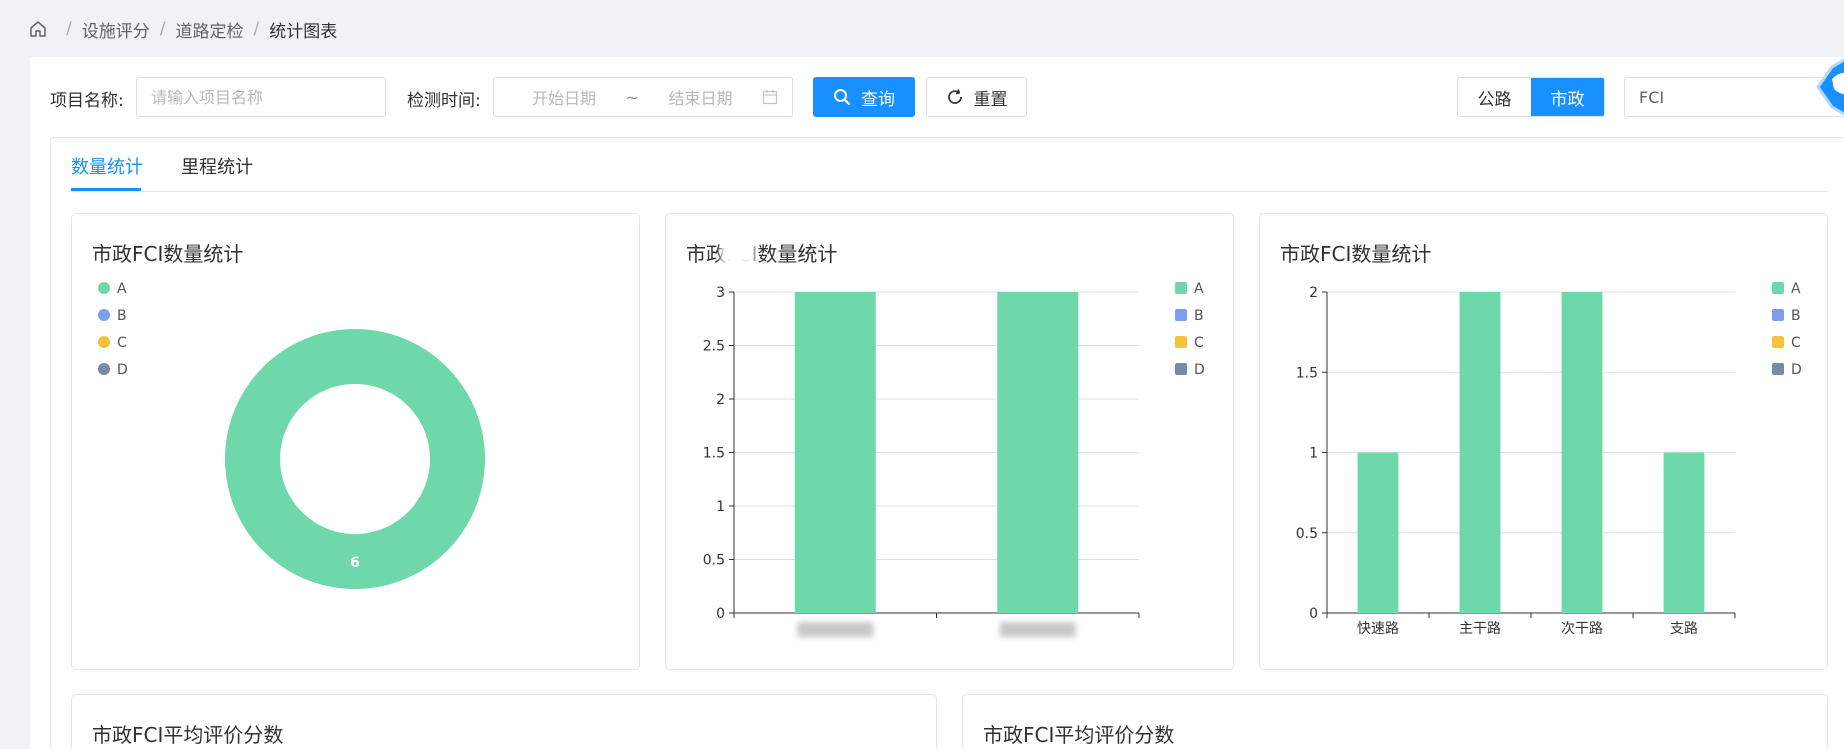 Image resolution: width=1844 pixels, height=749 pixels. I want to click on tab-mileage-stats: 里程统计, so click(217, 166).